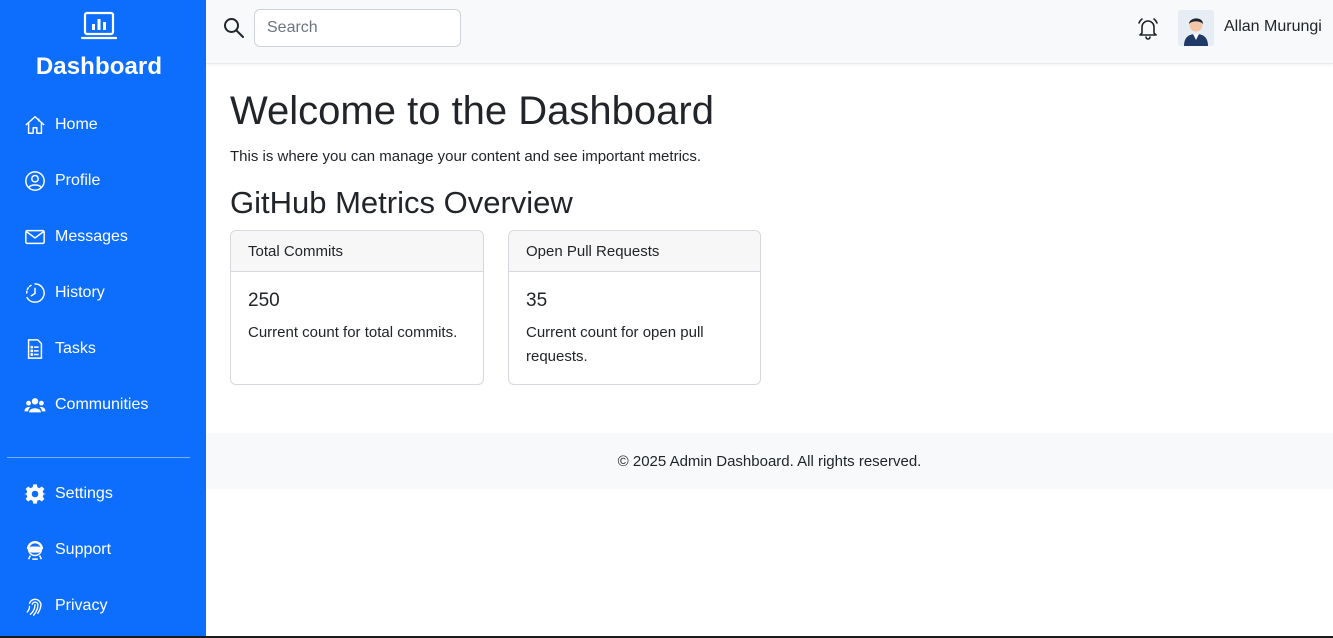 Image resolution: width=1333 pixels, height=638 pixels. I want to click on section-title: GitHub Metrics Overview, so click(401, 202).